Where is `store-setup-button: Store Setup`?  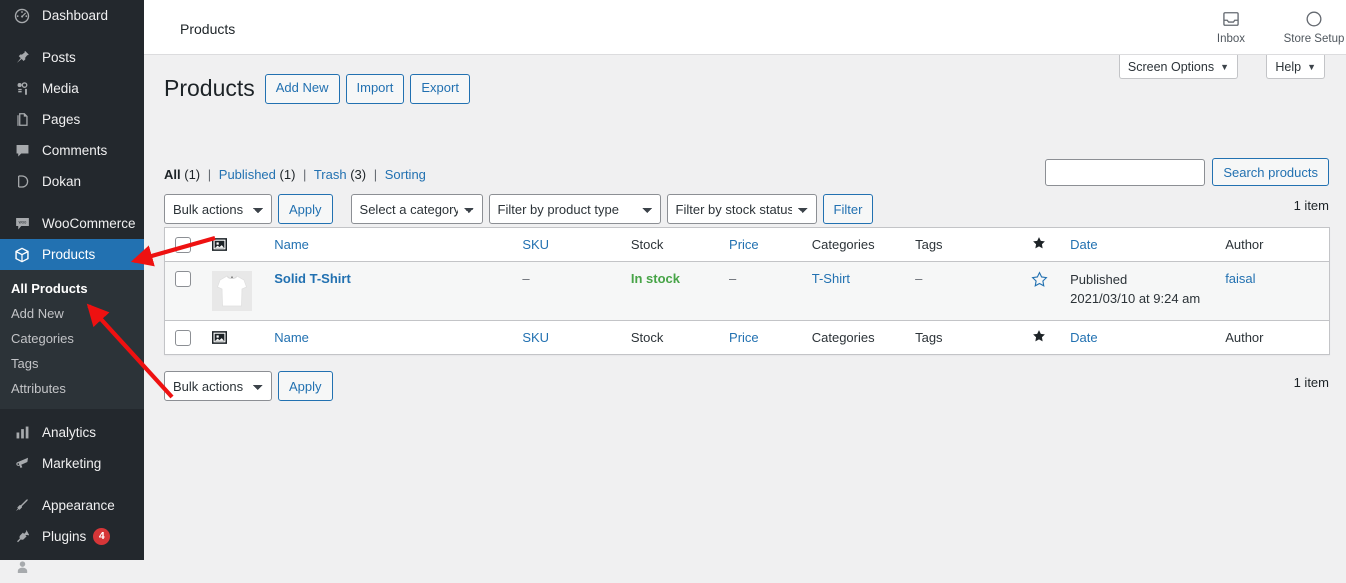 store-setup-button: Store Setup is located at coordinates (1302, 26).